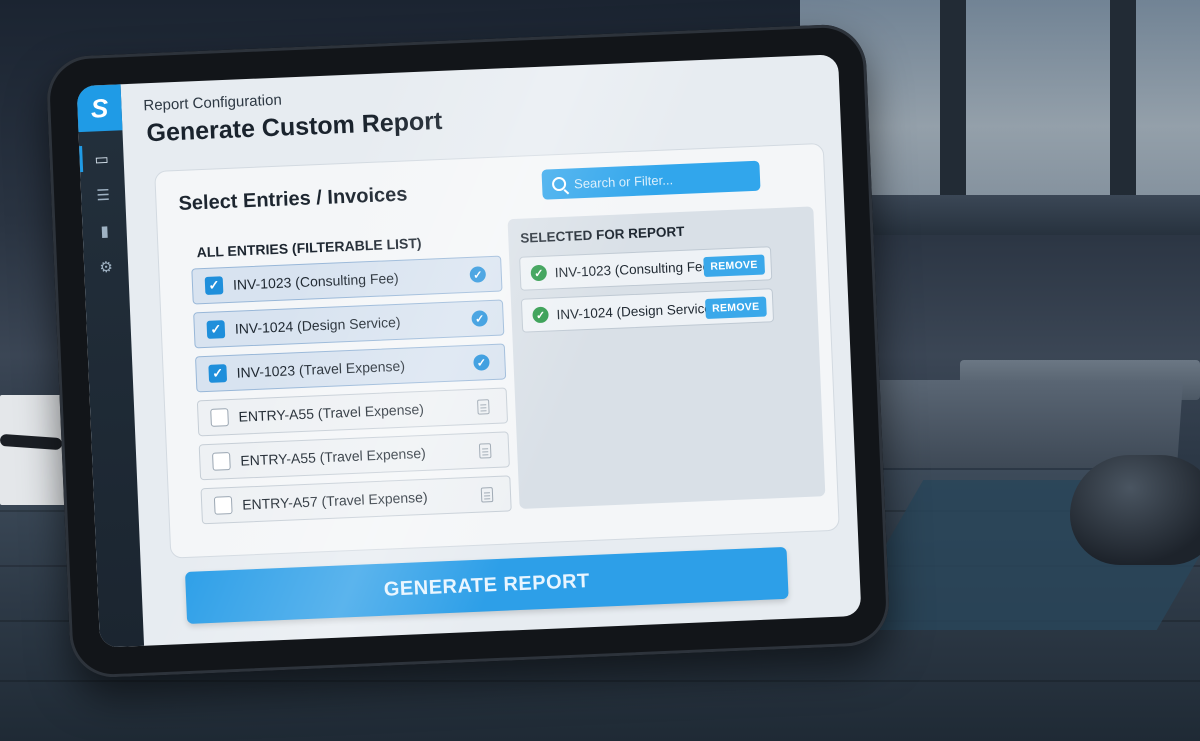 The height and width of the screenshot is (741, 1200). Describe the element at coordinates (487, 585) in the screenshot. I see `generate-report-button: GENERATE REPORT` at that location.